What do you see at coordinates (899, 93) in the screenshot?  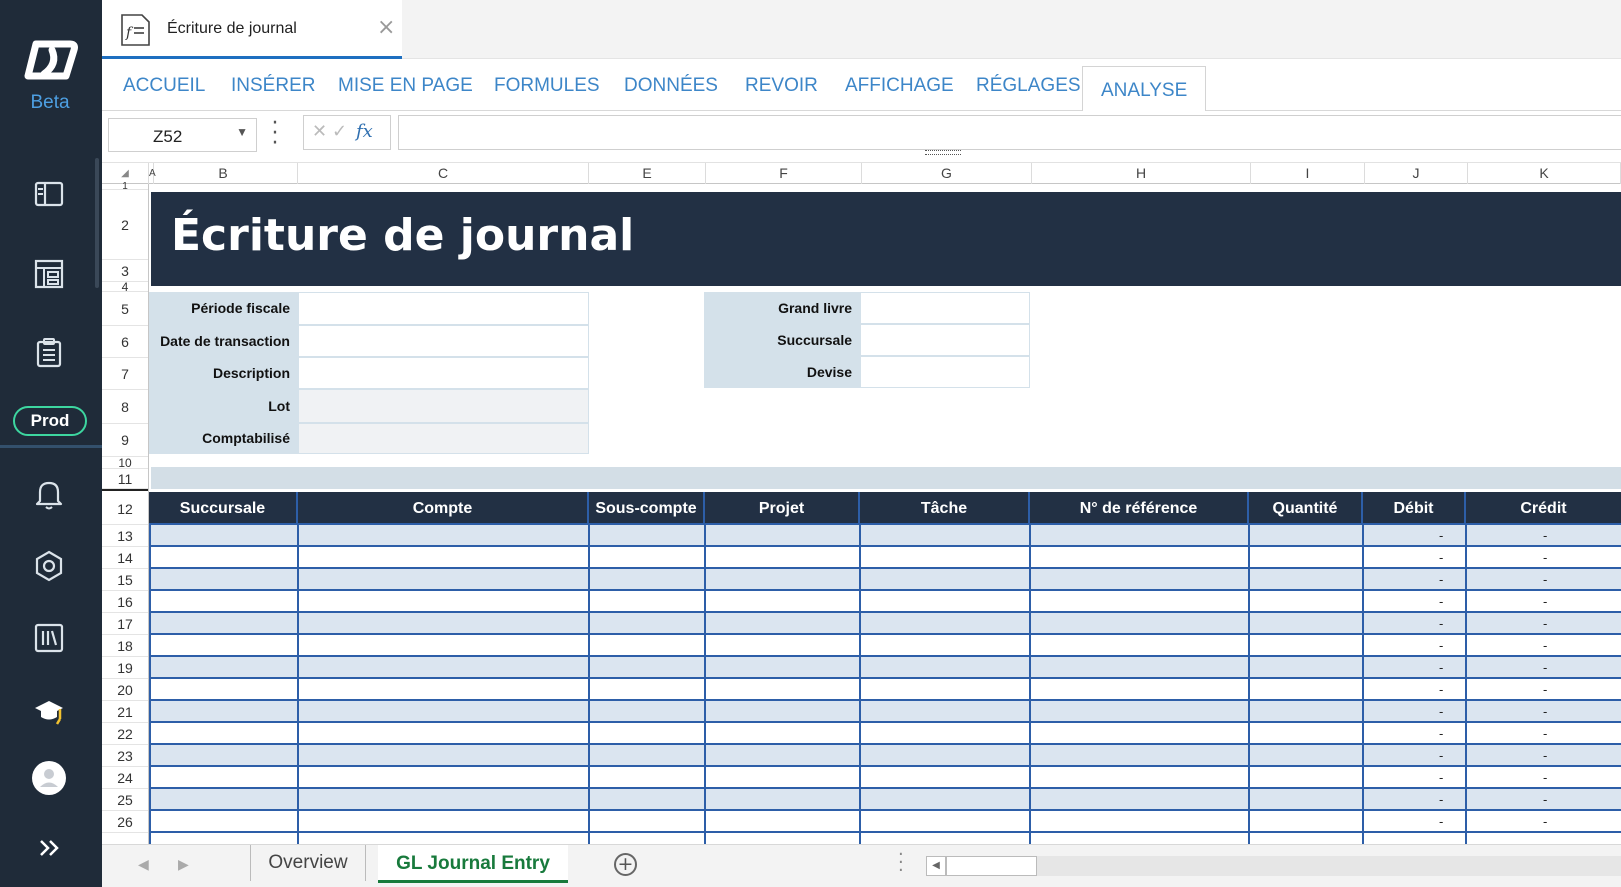 I see `tab-affichage: AFFICHAGE` at bounding box center [899, 93].